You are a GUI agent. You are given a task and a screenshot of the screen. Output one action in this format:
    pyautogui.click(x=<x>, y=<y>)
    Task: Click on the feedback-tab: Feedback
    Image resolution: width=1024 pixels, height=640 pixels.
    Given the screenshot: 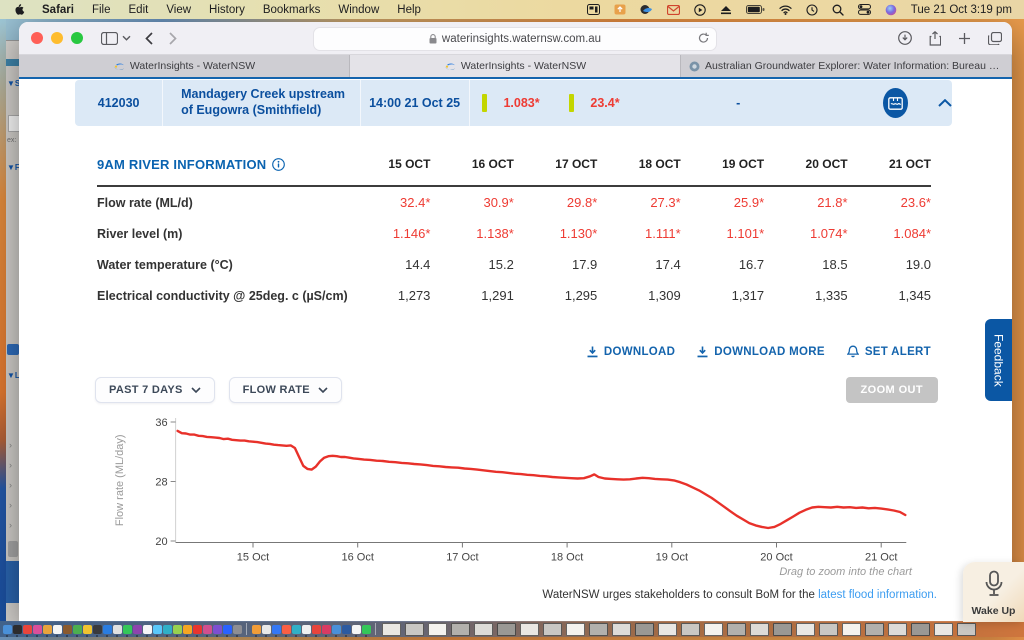 What is the action you would take?
    pyautogui.click(x=998, y=360)
    